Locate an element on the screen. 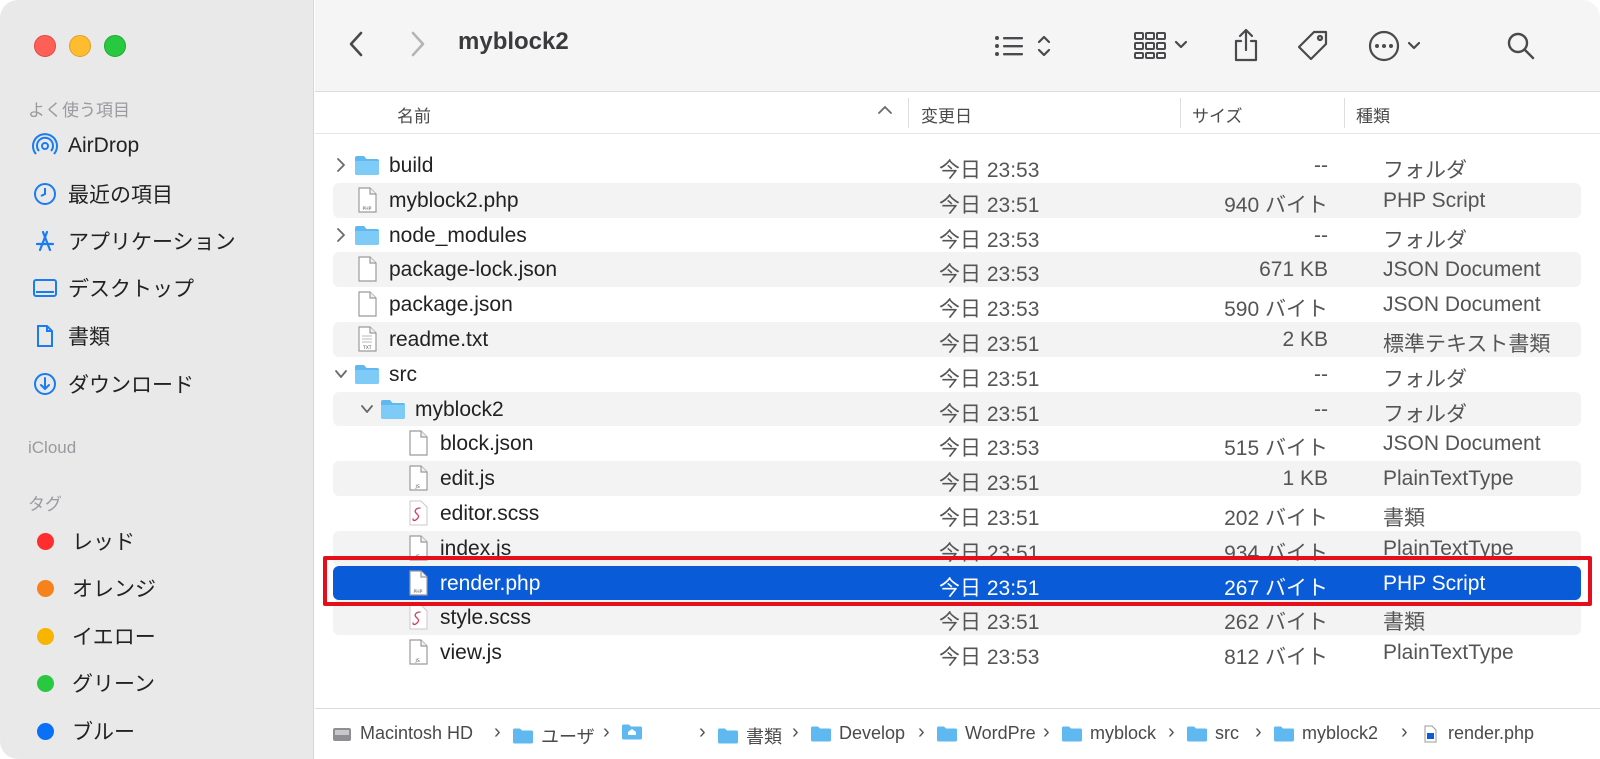 The width and height of the screenshot is (1600, 759). sidebar-item-downloads: ダウンロード is located at coordinates (113, 384).